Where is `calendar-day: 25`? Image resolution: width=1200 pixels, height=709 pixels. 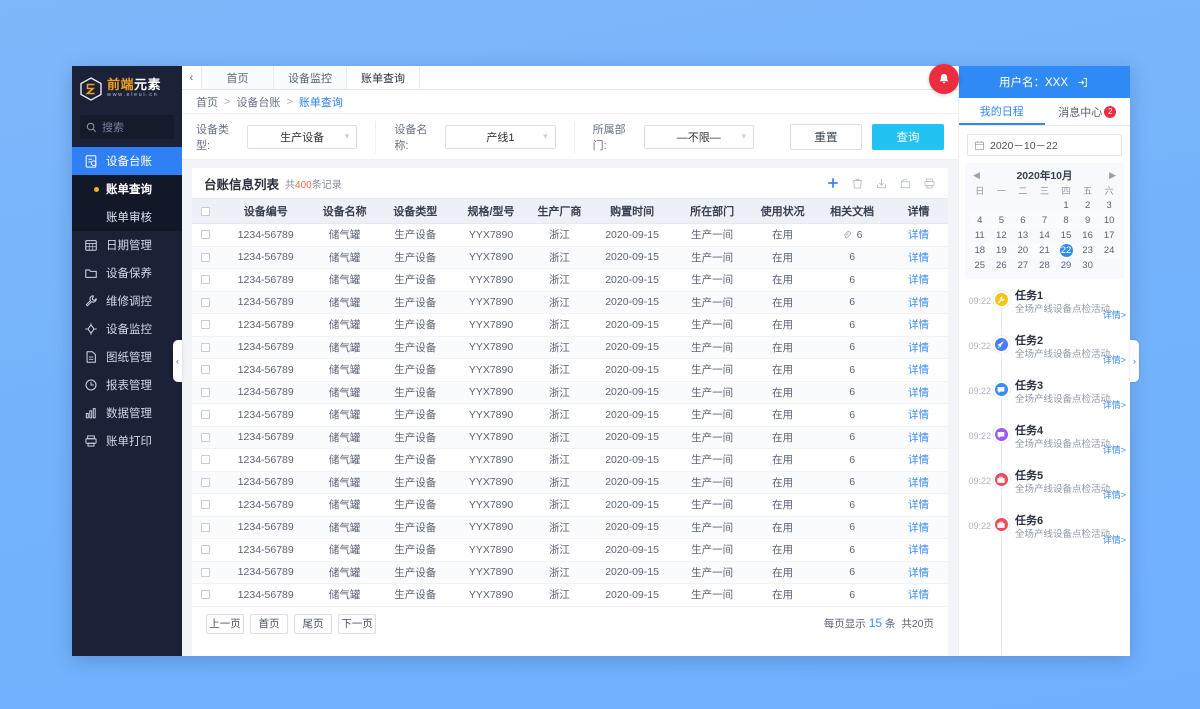
calendar-day: 25 is located at coordinates (980, 265).